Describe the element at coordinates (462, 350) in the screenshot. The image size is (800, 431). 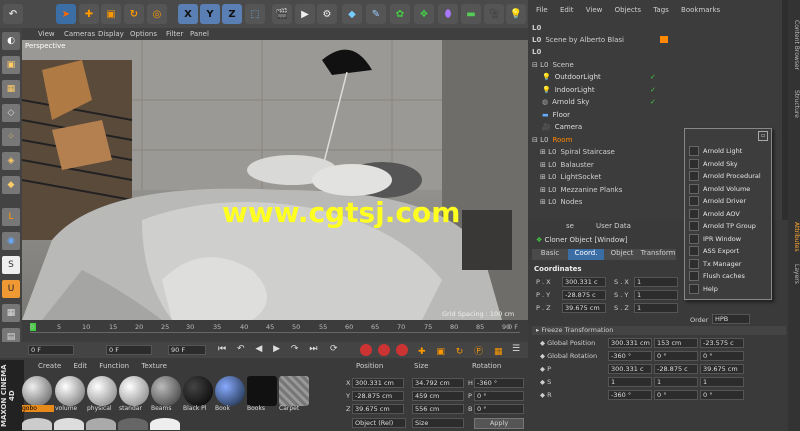
I see `key-tracks-icons: ✚ ▣ ↻ Ⓟ ▦` at that location.